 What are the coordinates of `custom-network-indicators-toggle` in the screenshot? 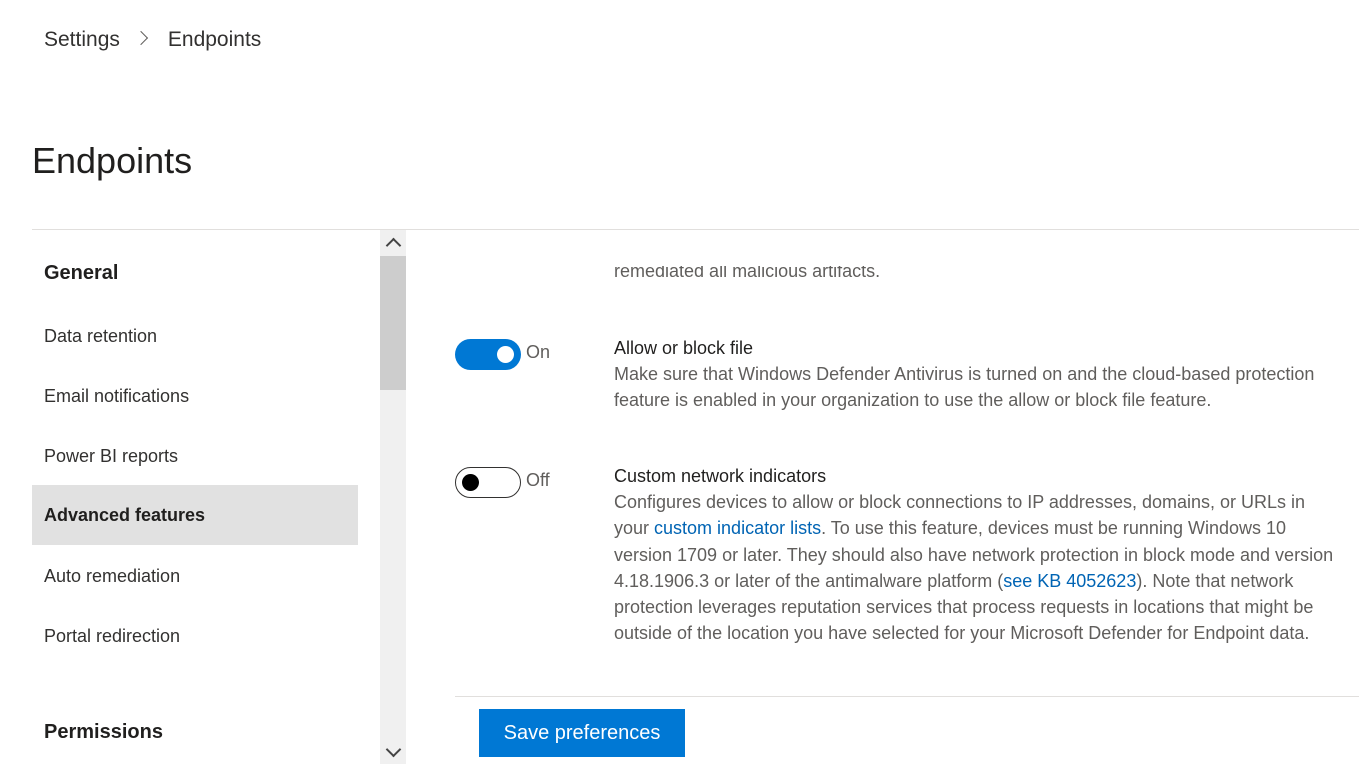 It's located at (488, 482).